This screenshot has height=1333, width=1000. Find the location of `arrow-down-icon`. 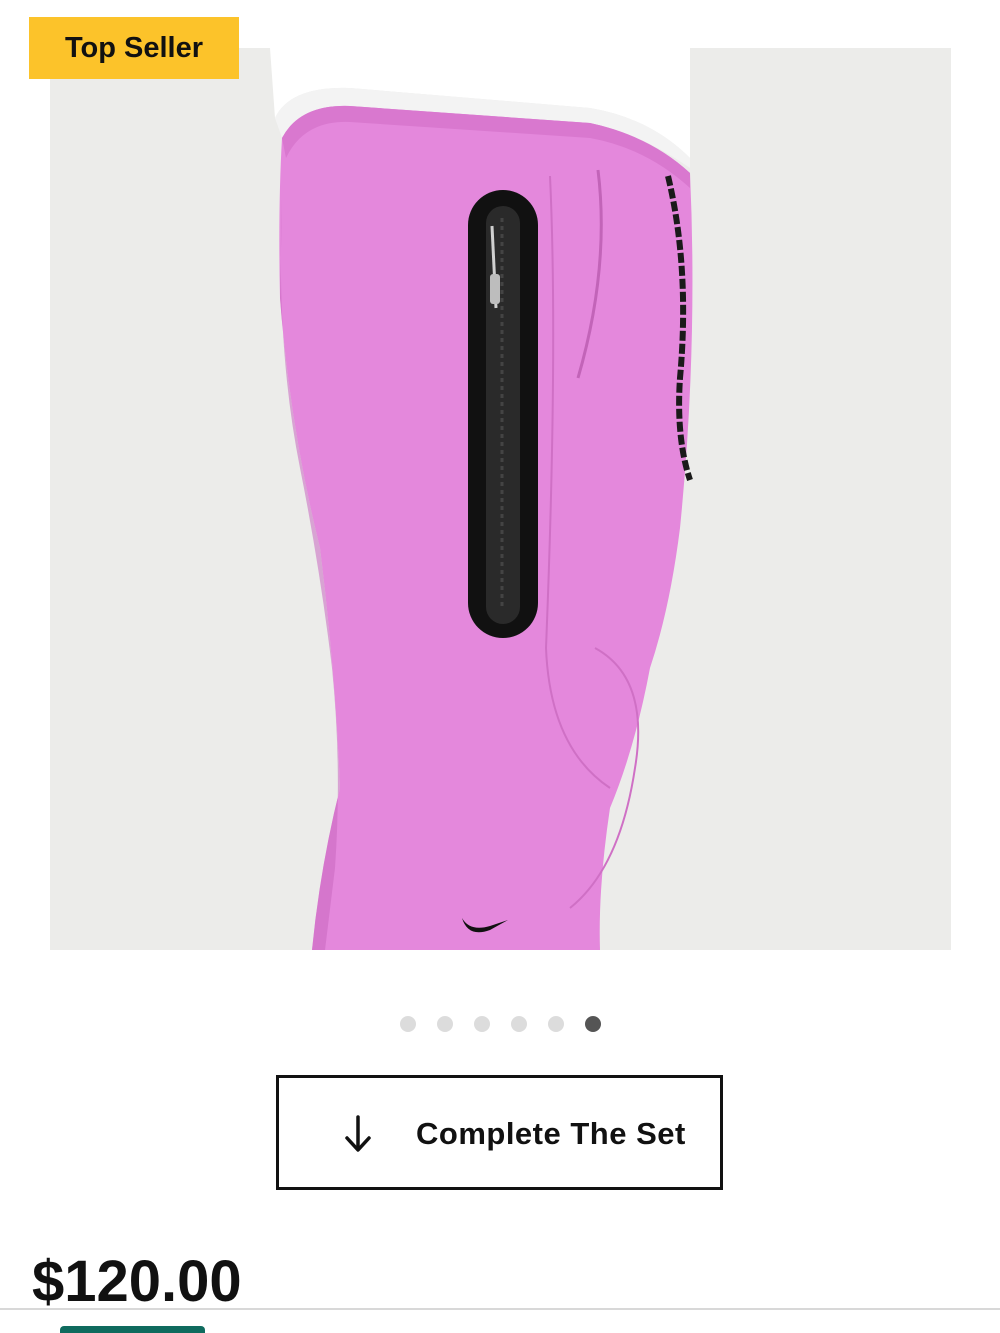

arrow-down-icon is located at coordinates (358, 1133).